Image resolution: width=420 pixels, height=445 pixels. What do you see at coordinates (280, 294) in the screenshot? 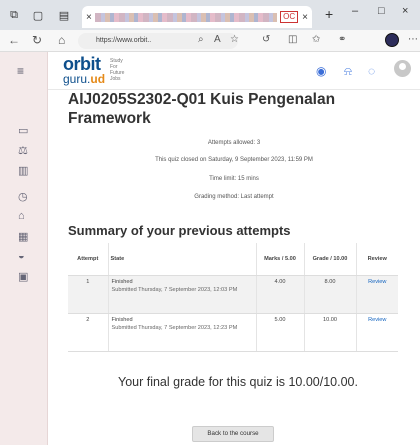
I see `attempt-marks: 4.00` at bounding box center [280, 294].